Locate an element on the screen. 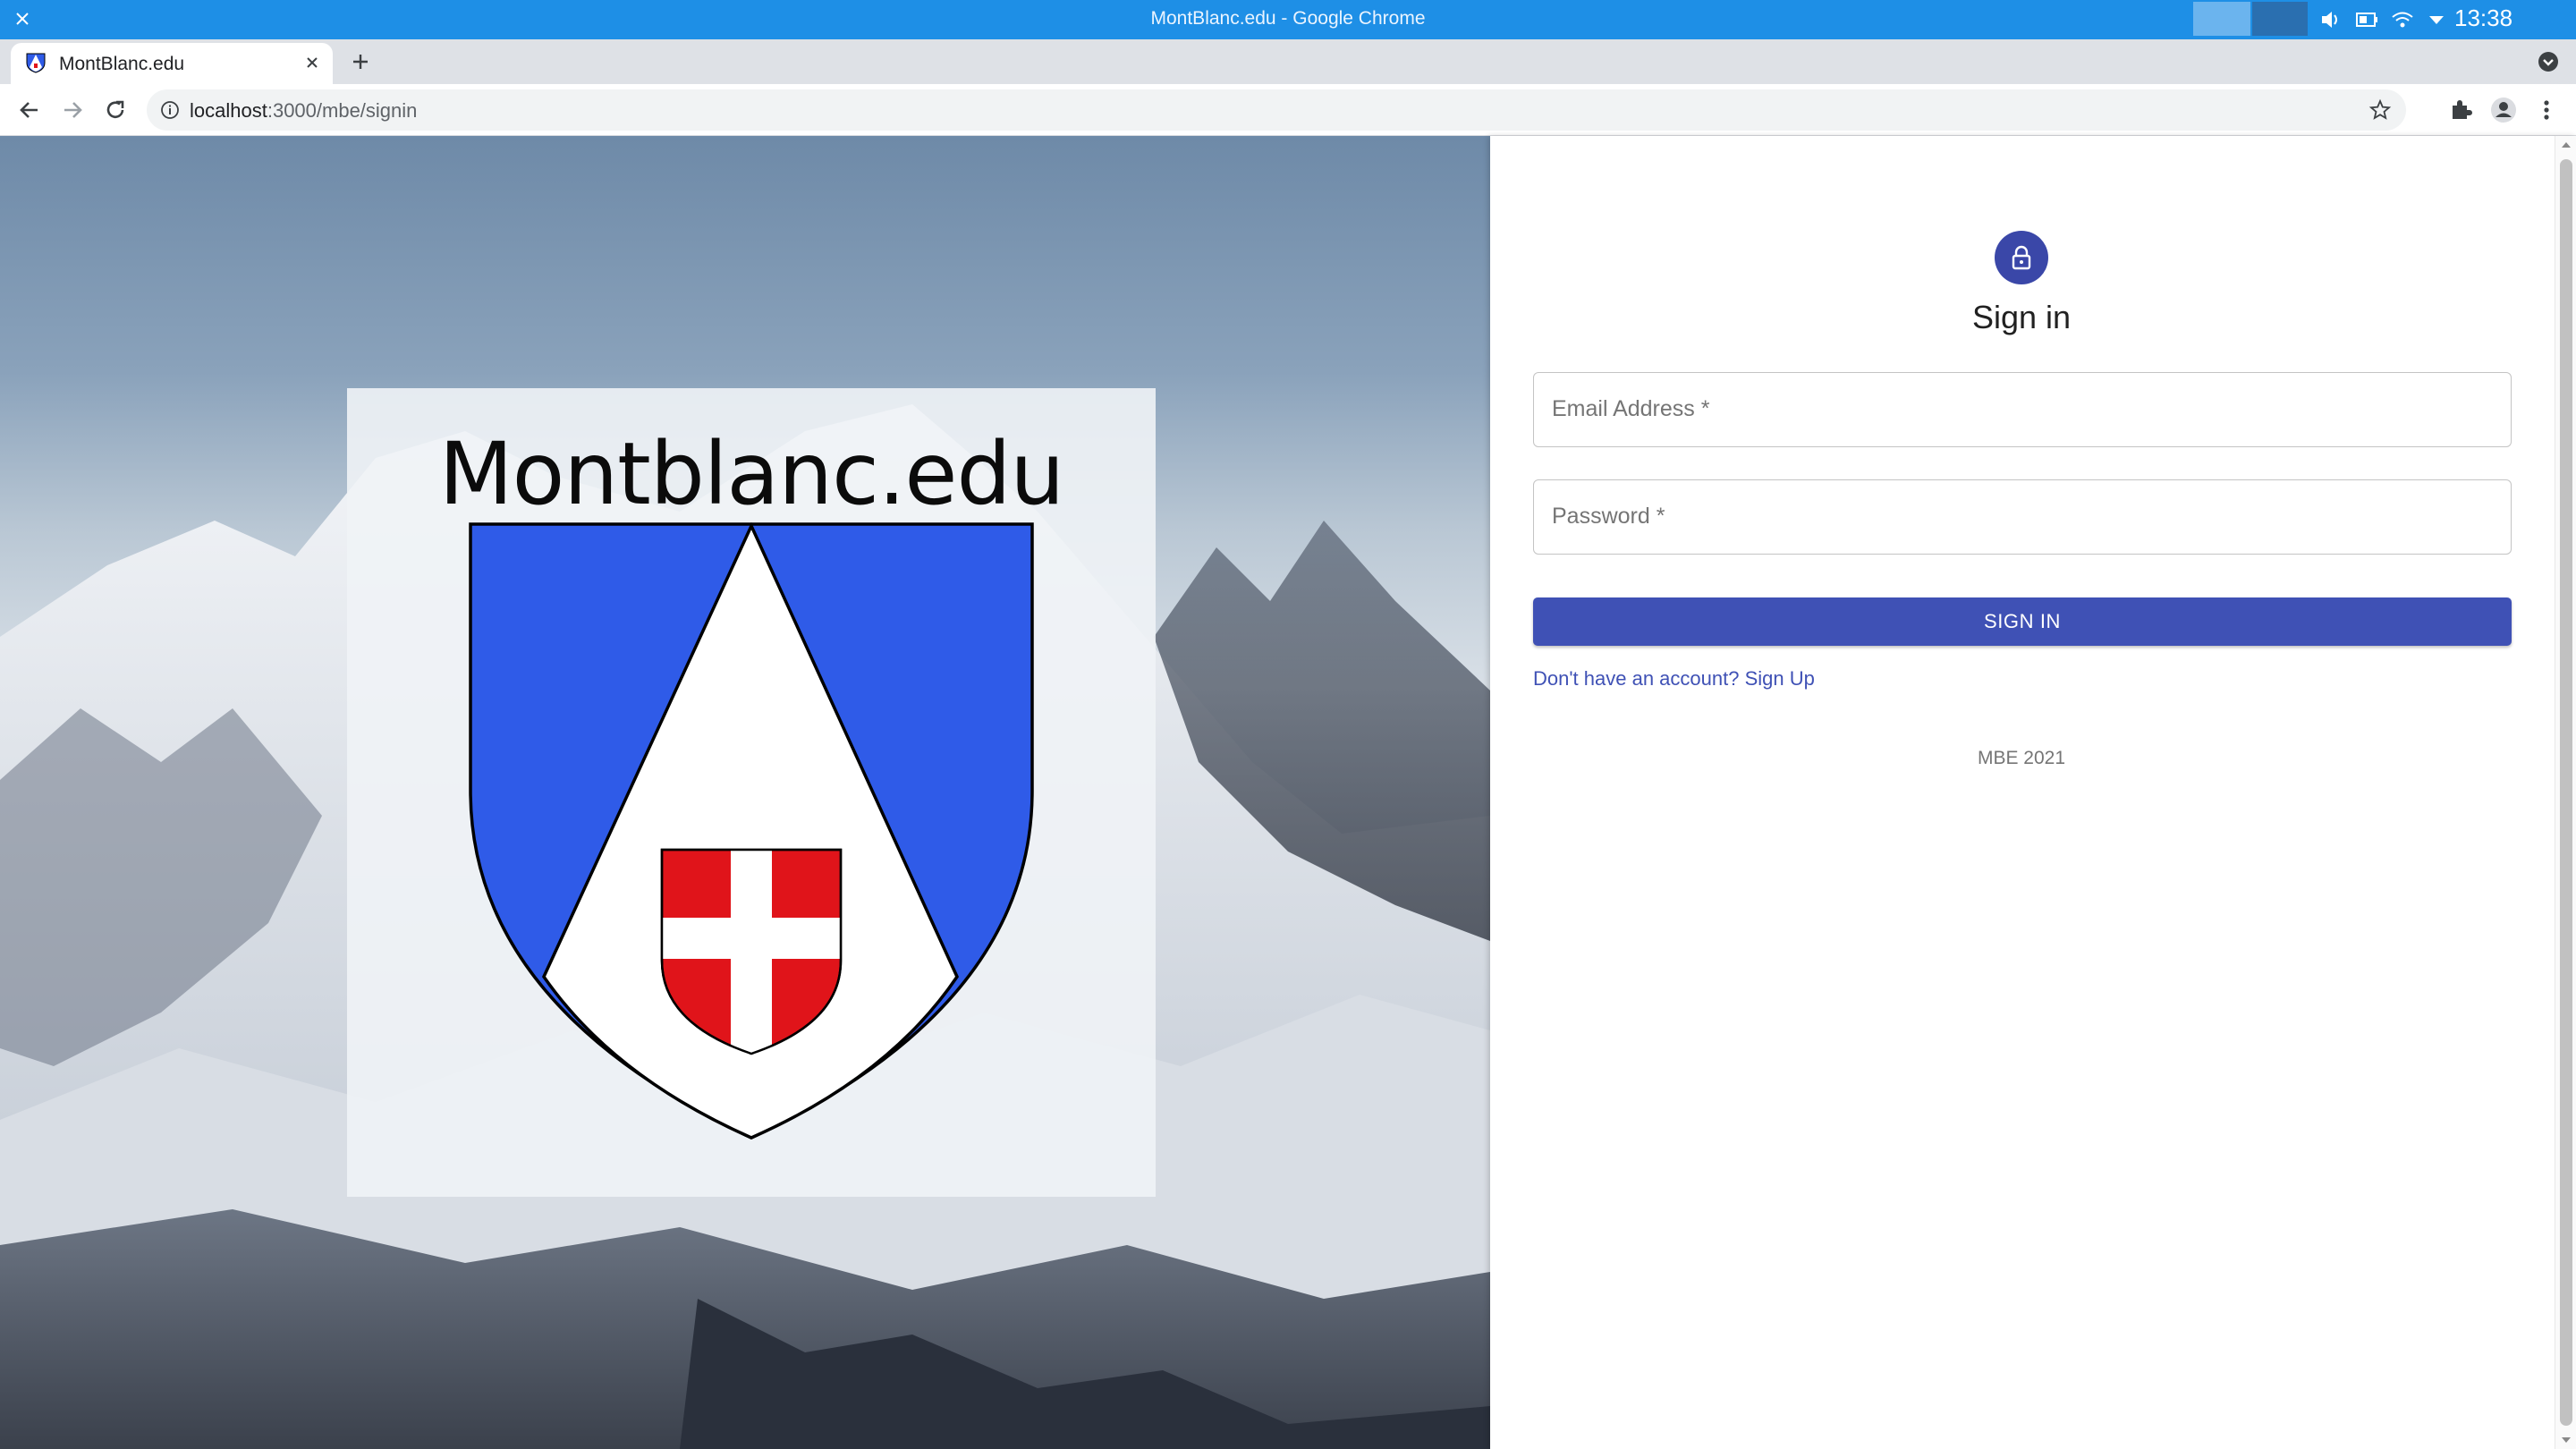 This screenshot has height=1449, width=2576. bookmark-star-icon is located at coordinates (2380, 110).